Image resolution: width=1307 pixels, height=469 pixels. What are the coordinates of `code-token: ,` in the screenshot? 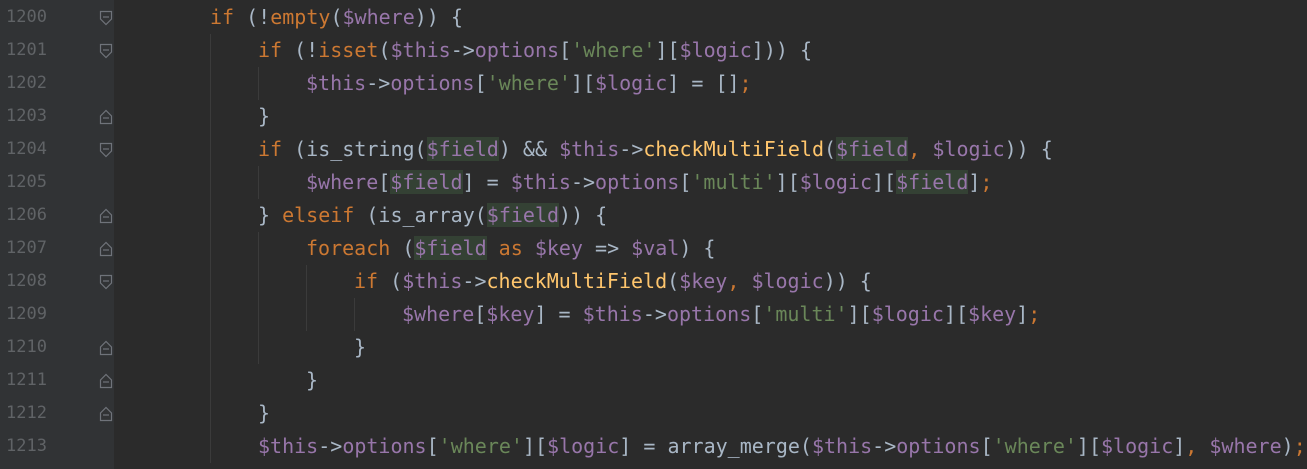 It's located at (739, 281).